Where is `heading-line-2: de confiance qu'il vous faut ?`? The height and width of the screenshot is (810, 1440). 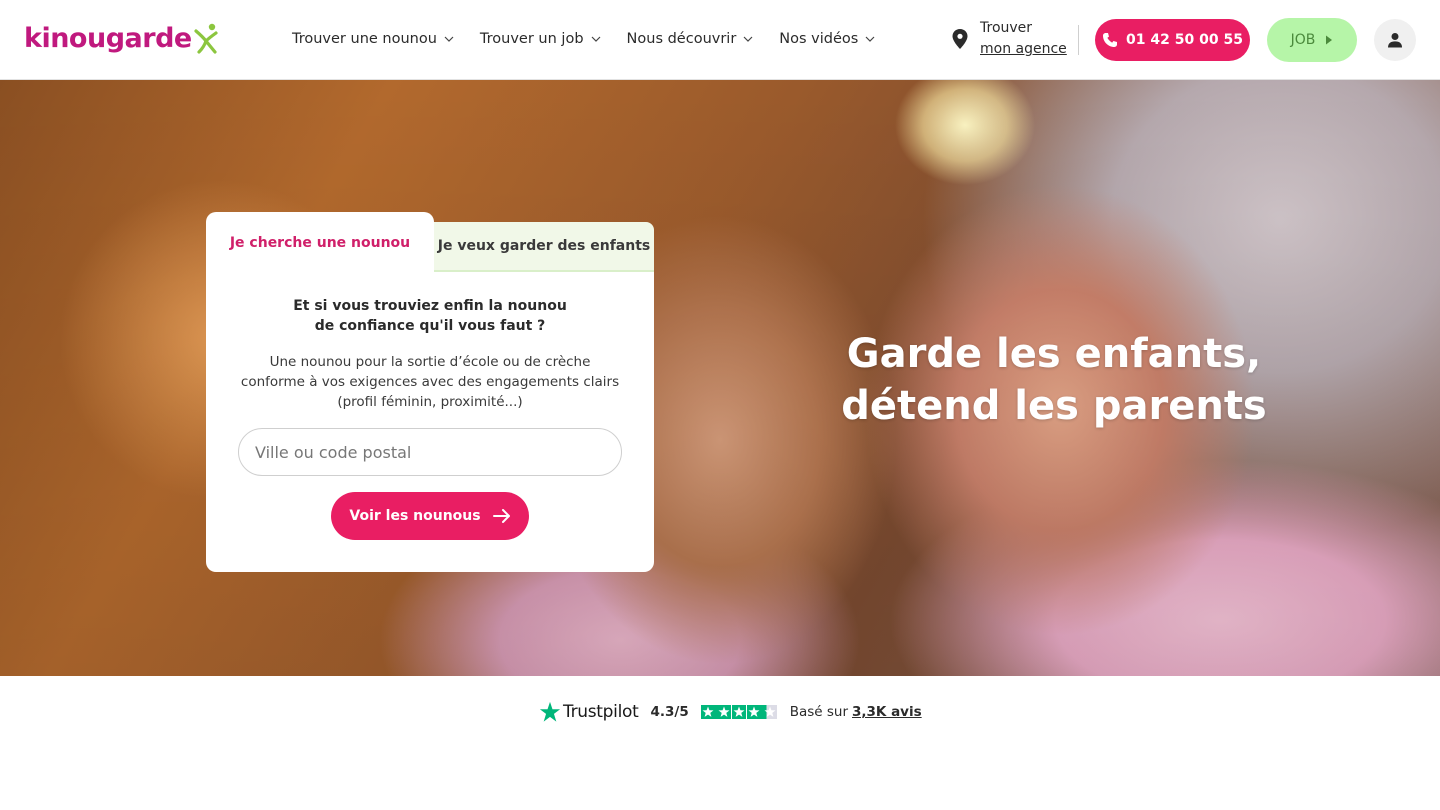 heading-line-2: de confiance qu'il vous faut ? is located at coordinates (430, 326).